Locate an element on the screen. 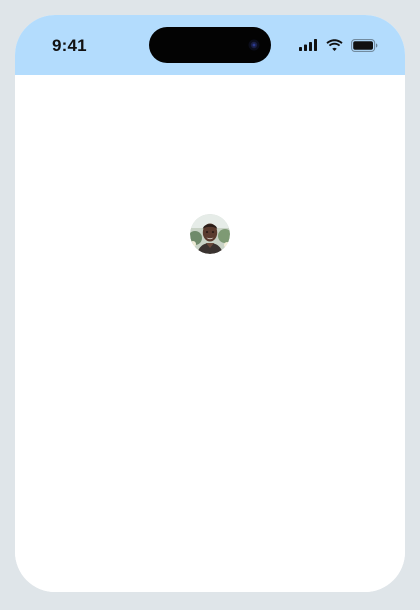 The height and width of the screenshot is (610, 420). user-avatar-photo is located at coordinates (210, 234).